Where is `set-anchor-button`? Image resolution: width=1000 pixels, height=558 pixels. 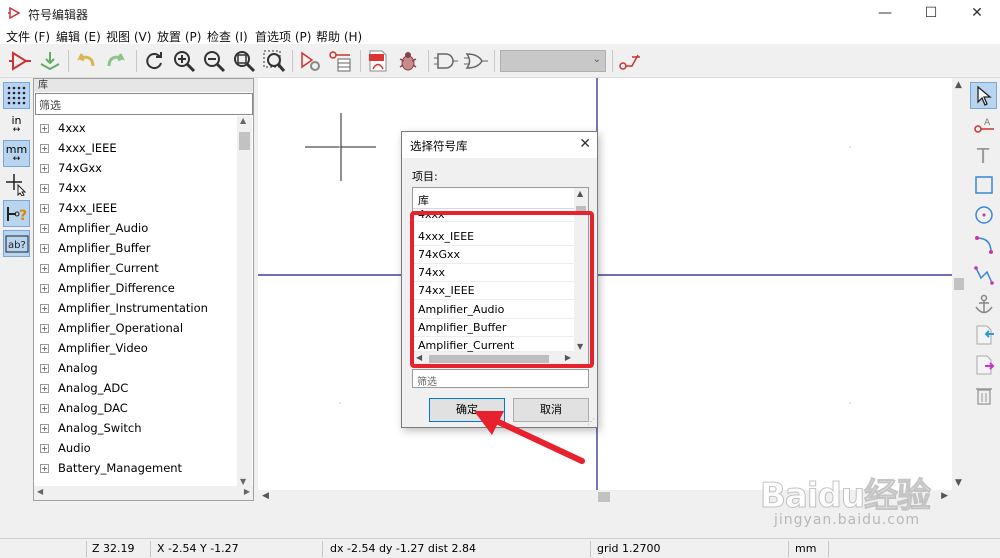
set-anchor-button is located at coordinates (983, 304).